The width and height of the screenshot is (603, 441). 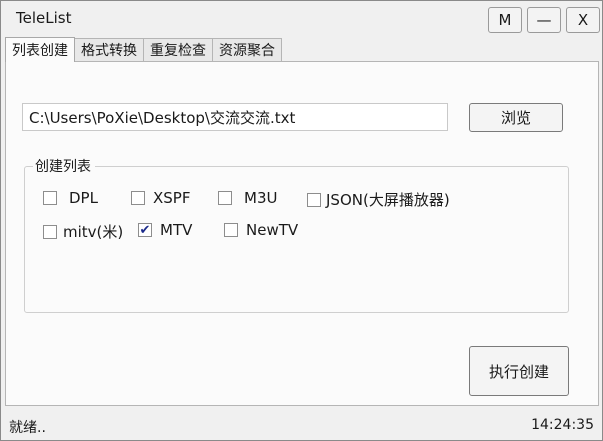 What do you see at coordinates (544, 20) in the screenshot?
I see `minimize-button: —` at bounding box center [544, 20].